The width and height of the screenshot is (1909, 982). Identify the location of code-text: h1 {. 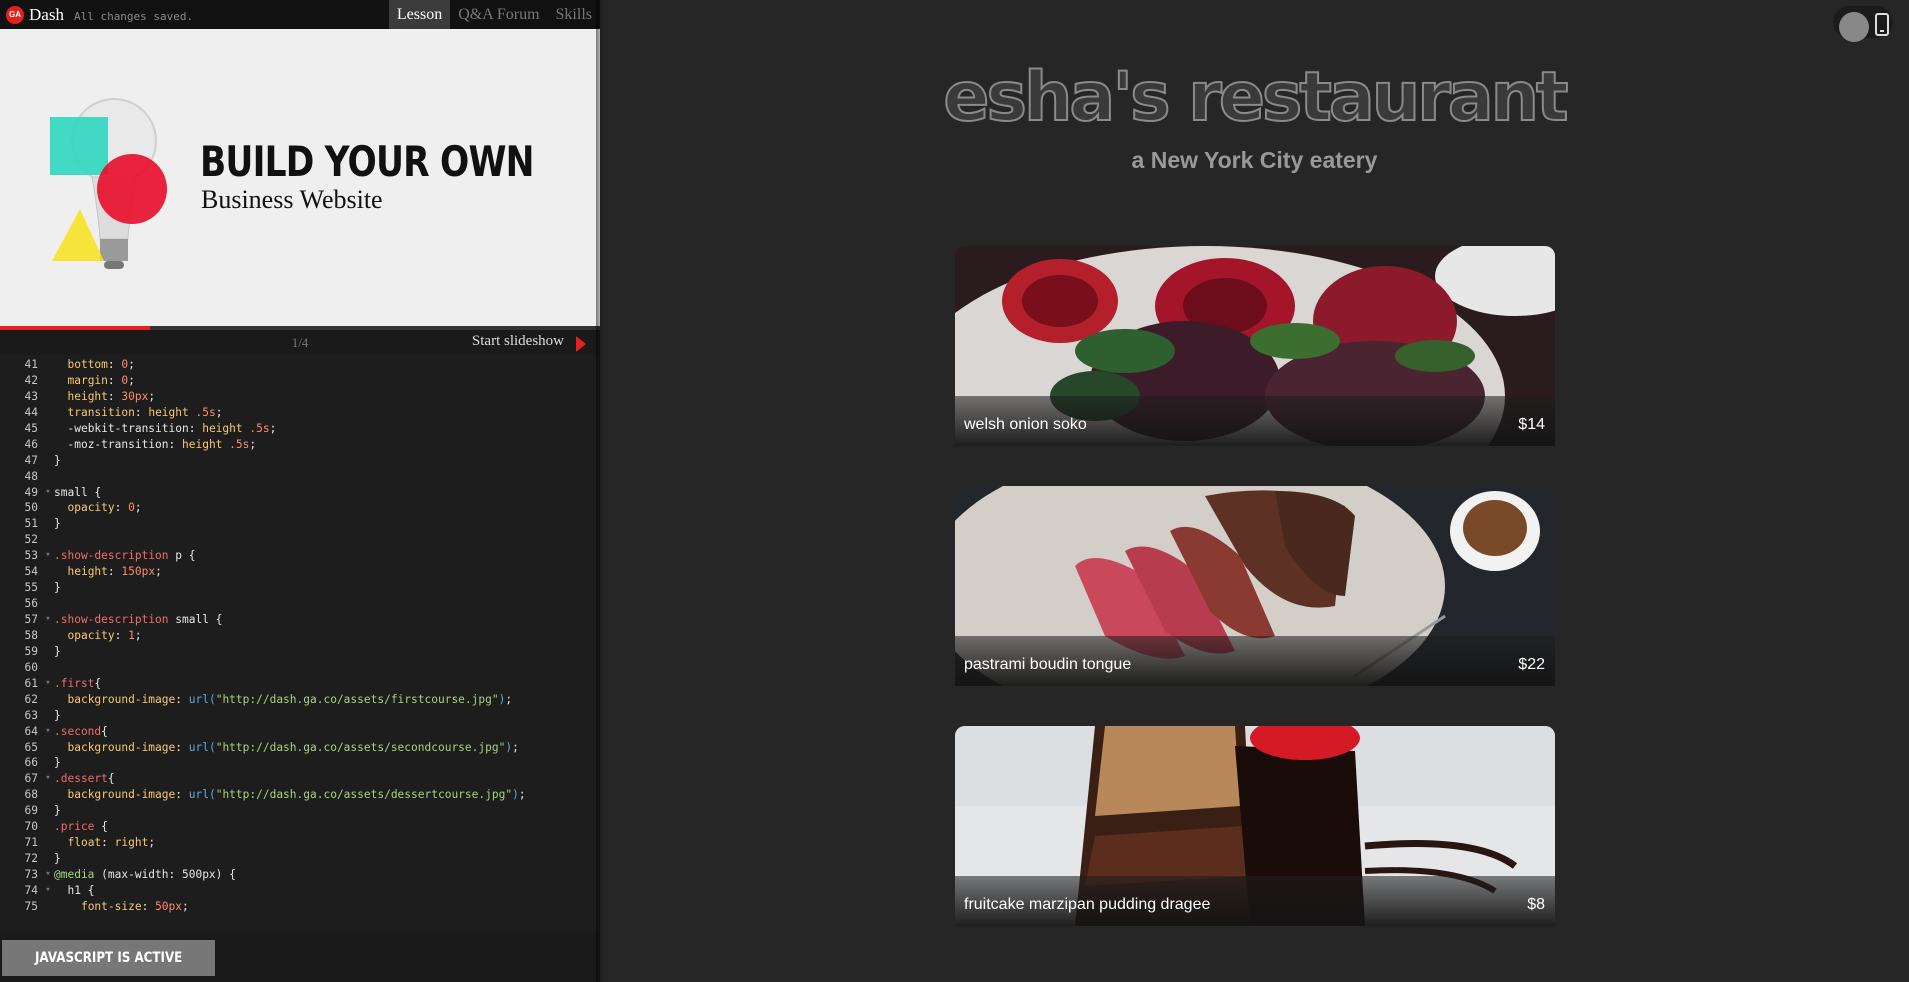
(81, 890).